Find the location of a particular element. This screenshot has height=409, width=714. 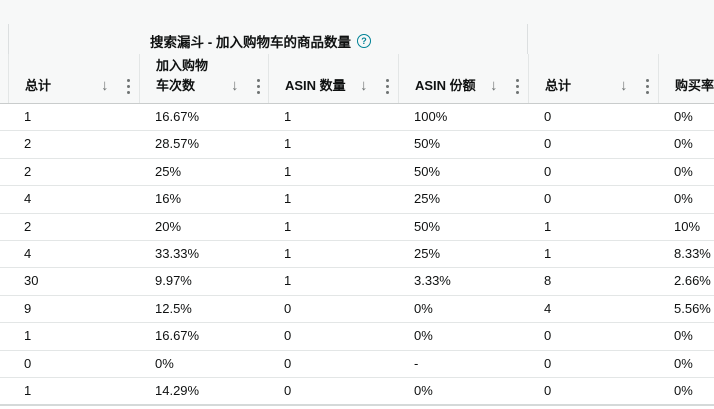

table-row: 4 16% 1 25% 0 0% is located at coordinates (357, 200).